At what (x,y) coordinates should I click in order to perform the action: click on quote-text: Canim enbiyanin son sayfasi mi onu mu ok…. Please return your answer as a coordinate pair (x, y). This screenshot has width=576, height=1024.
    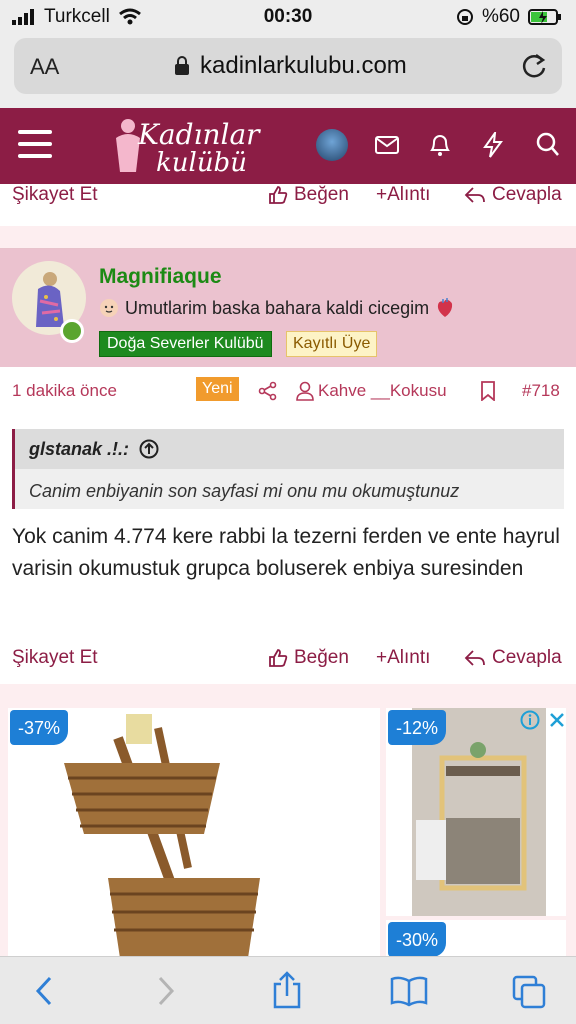
    Looking at the image, I should click on (244, 491).